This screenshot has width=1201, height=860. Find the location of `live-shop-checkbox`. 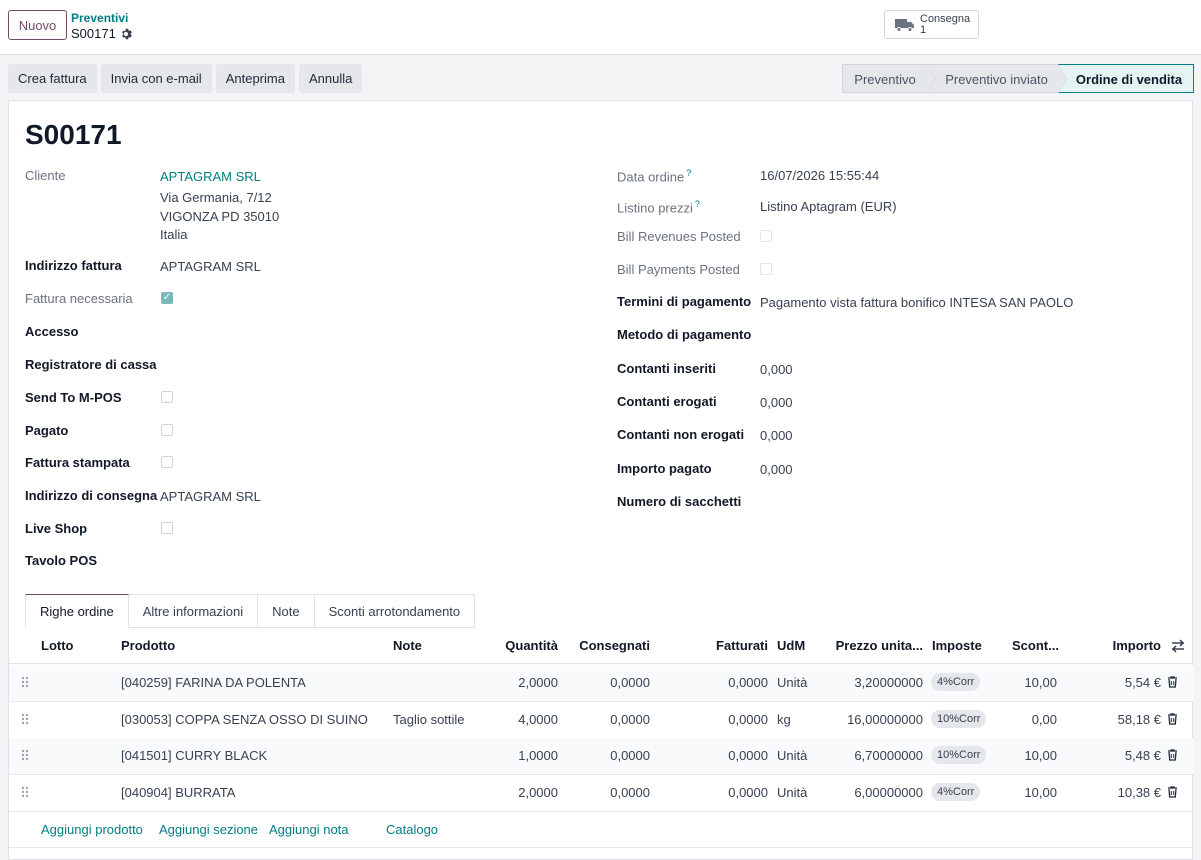

live-shop-checkbox is located at coordinates (167, 528).